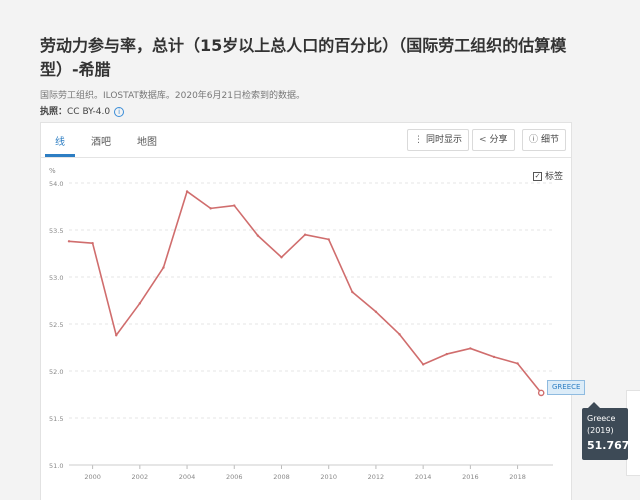  I want to click on license-value: CC BY-4.0, so click(88, 112).